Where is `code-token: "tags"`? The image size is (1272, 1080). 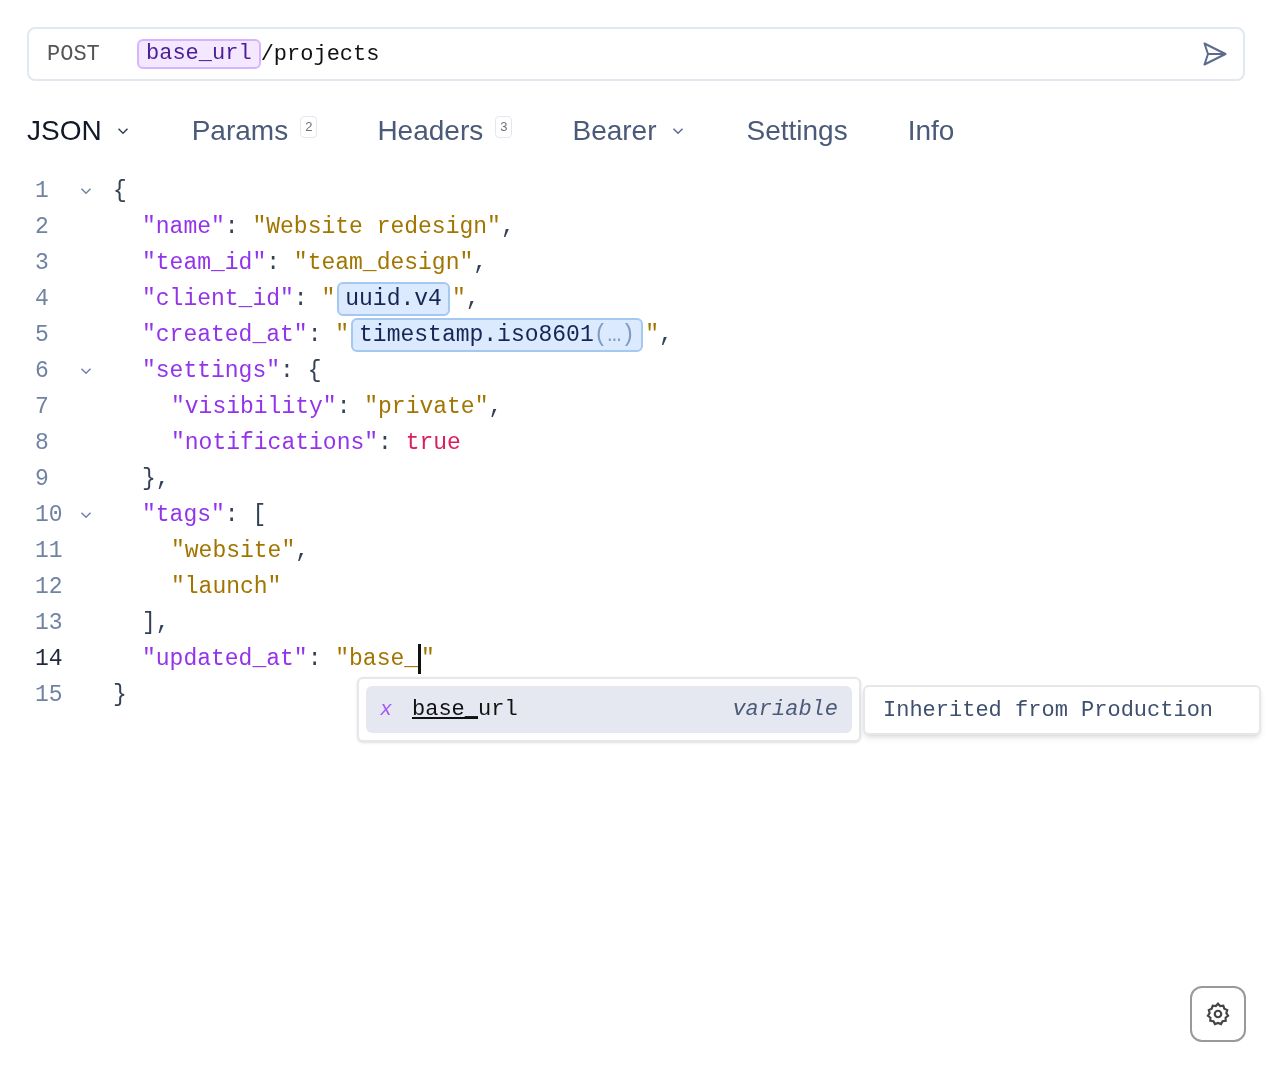
code-token: "tags" is located at coordinates (183, 515).